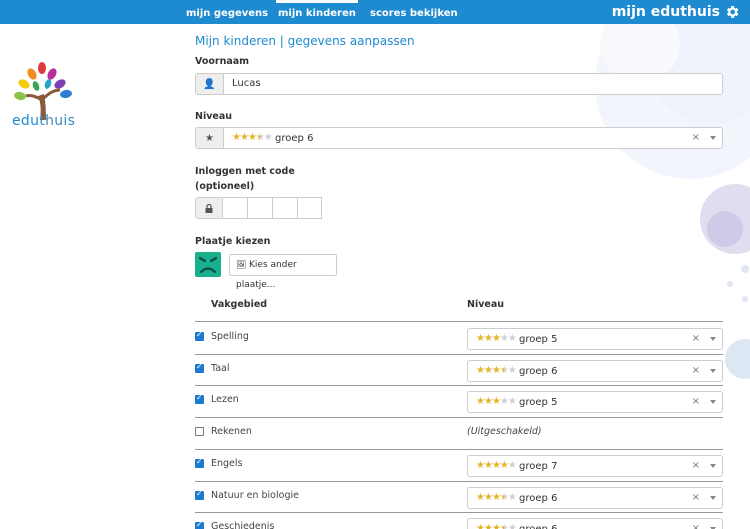  I want to click on logo-text: eduthuis, so click(43, 121).